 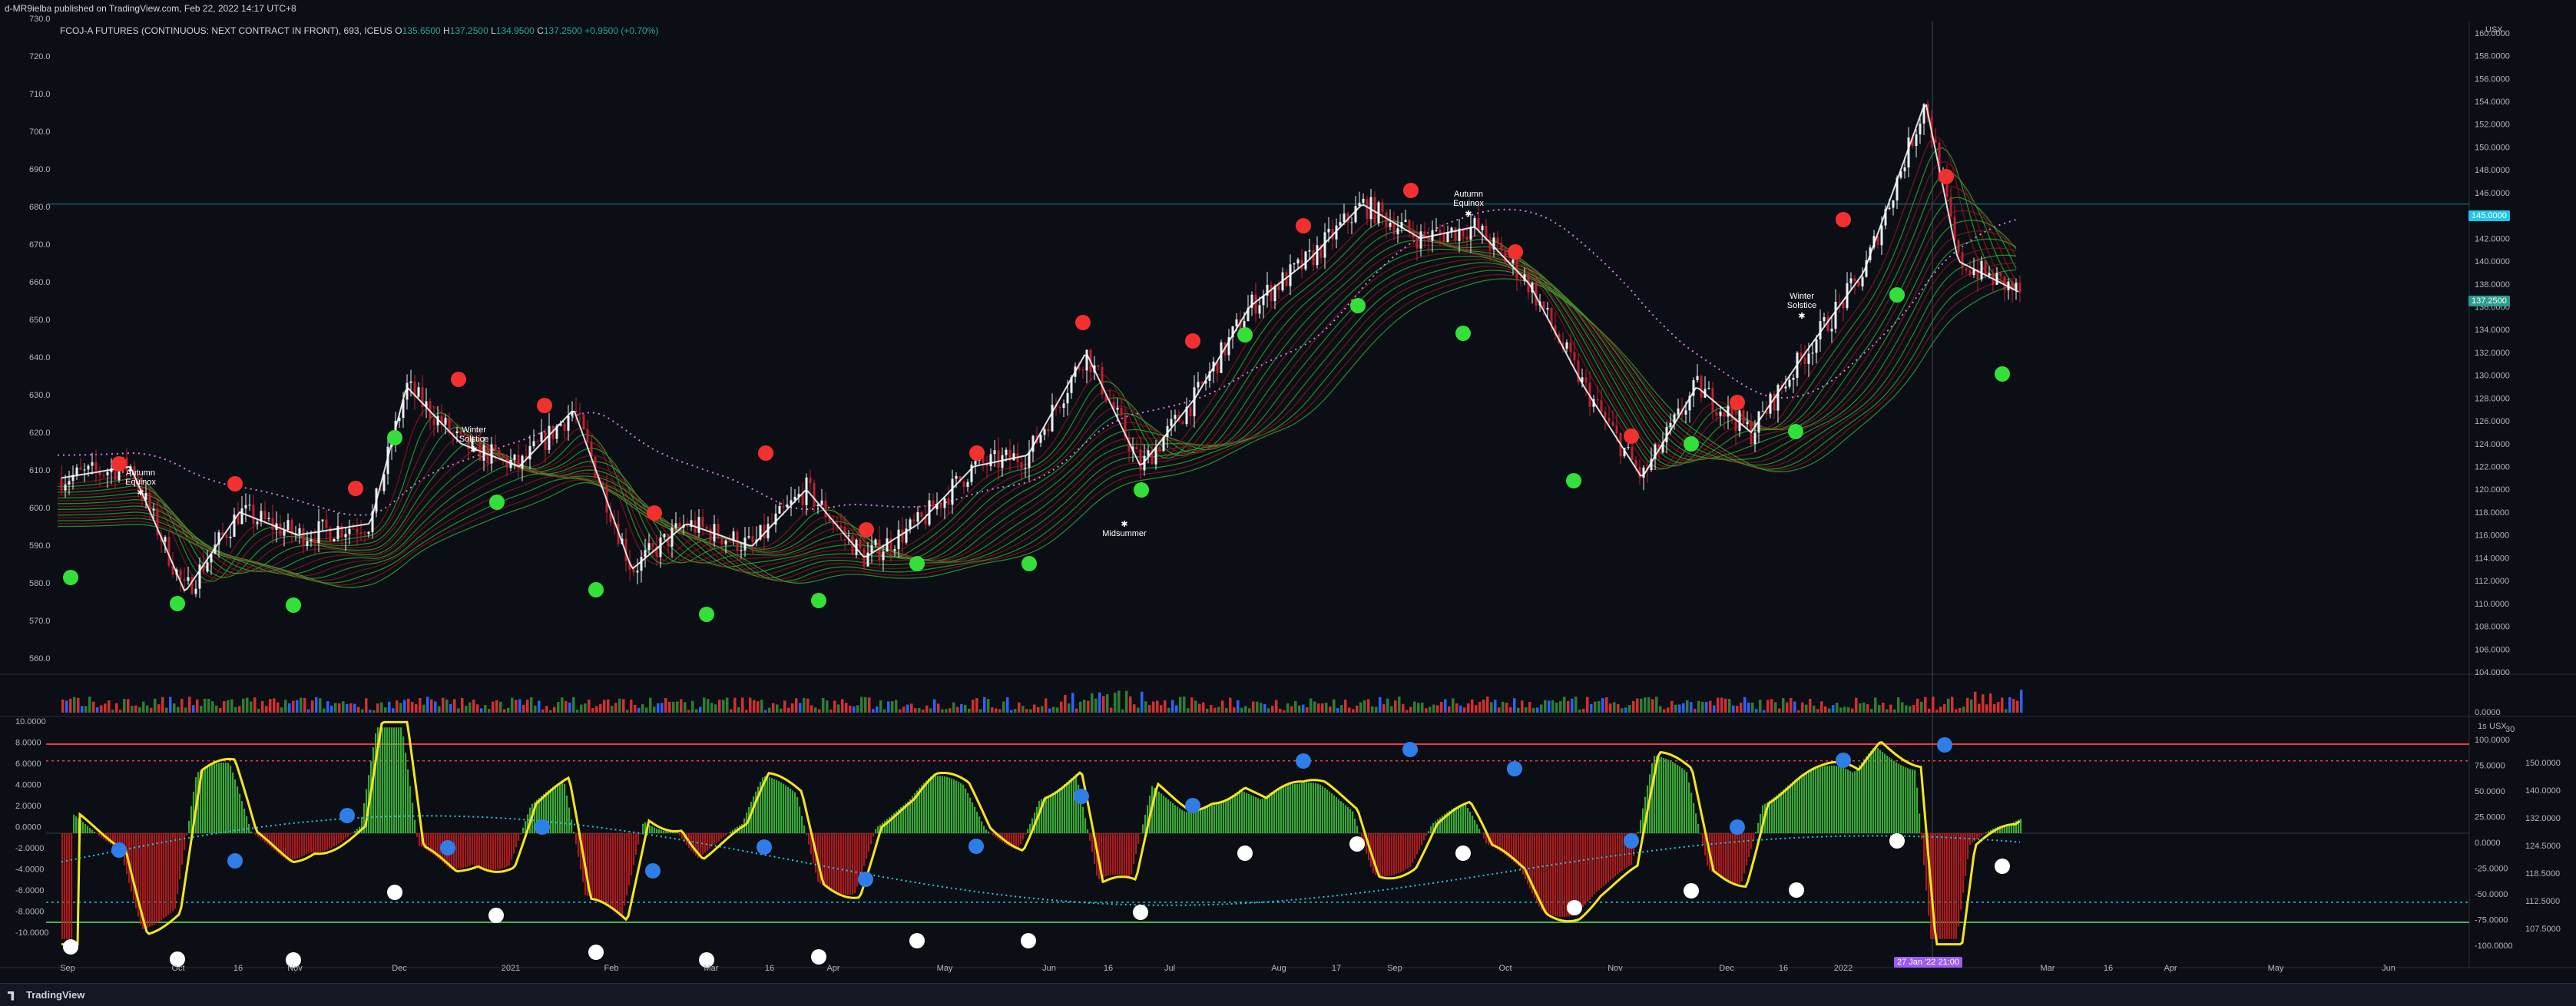 What do you see at coordinates (2488, 844) in the screenshot?
I see `osc-right-tick: 0.0000` at bounding box center [2488, 844].